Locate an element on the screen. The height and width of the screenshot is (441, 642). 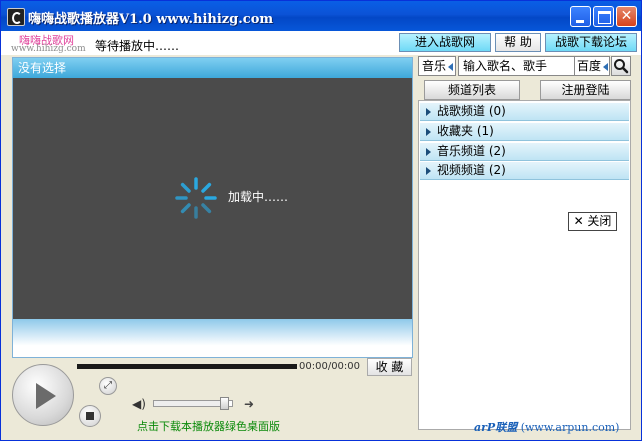
minimize-icon is located at coordinates (580, 21).